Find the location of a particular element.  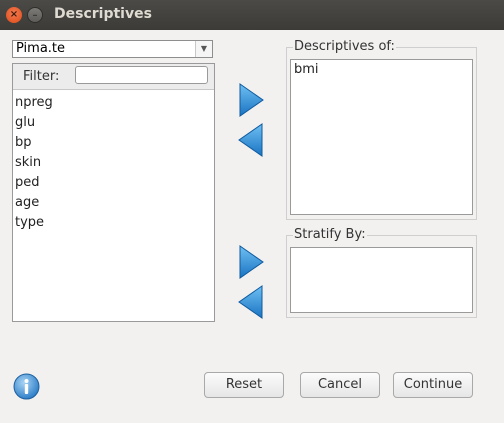

window-title: Descriptives is located at coordinates (103, 14).